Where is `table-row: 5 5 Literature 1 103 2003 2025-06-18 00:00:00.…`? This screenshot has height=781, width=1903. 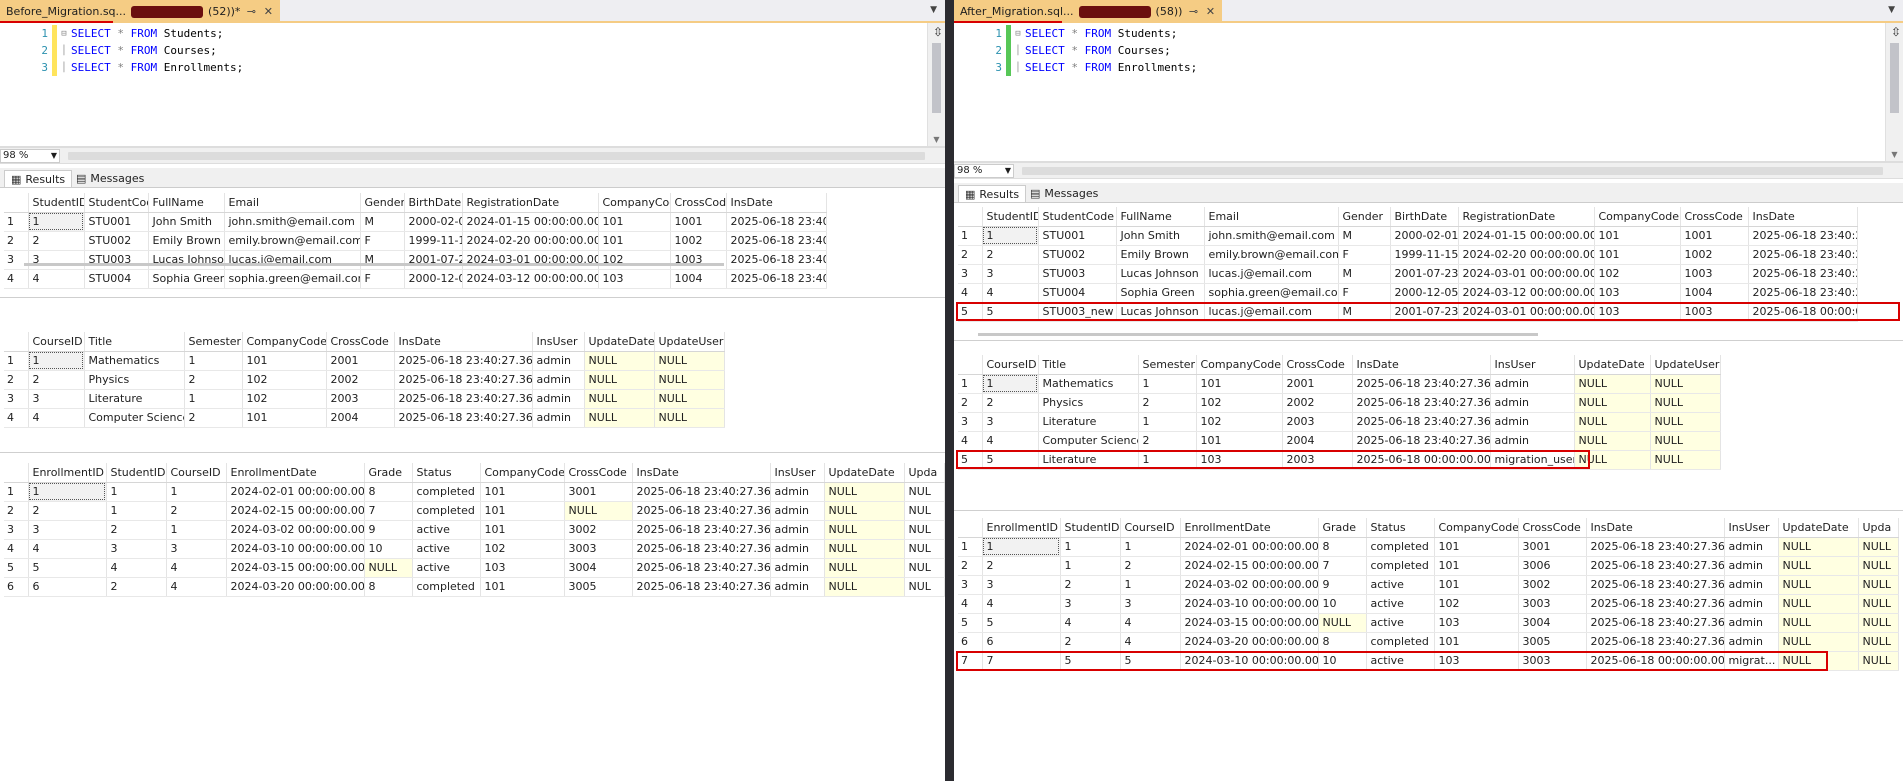 table-row: 5 5 Literature 1 103 2003 2025-06-18 00:00:00.… is located at coordinates (1339, 460).